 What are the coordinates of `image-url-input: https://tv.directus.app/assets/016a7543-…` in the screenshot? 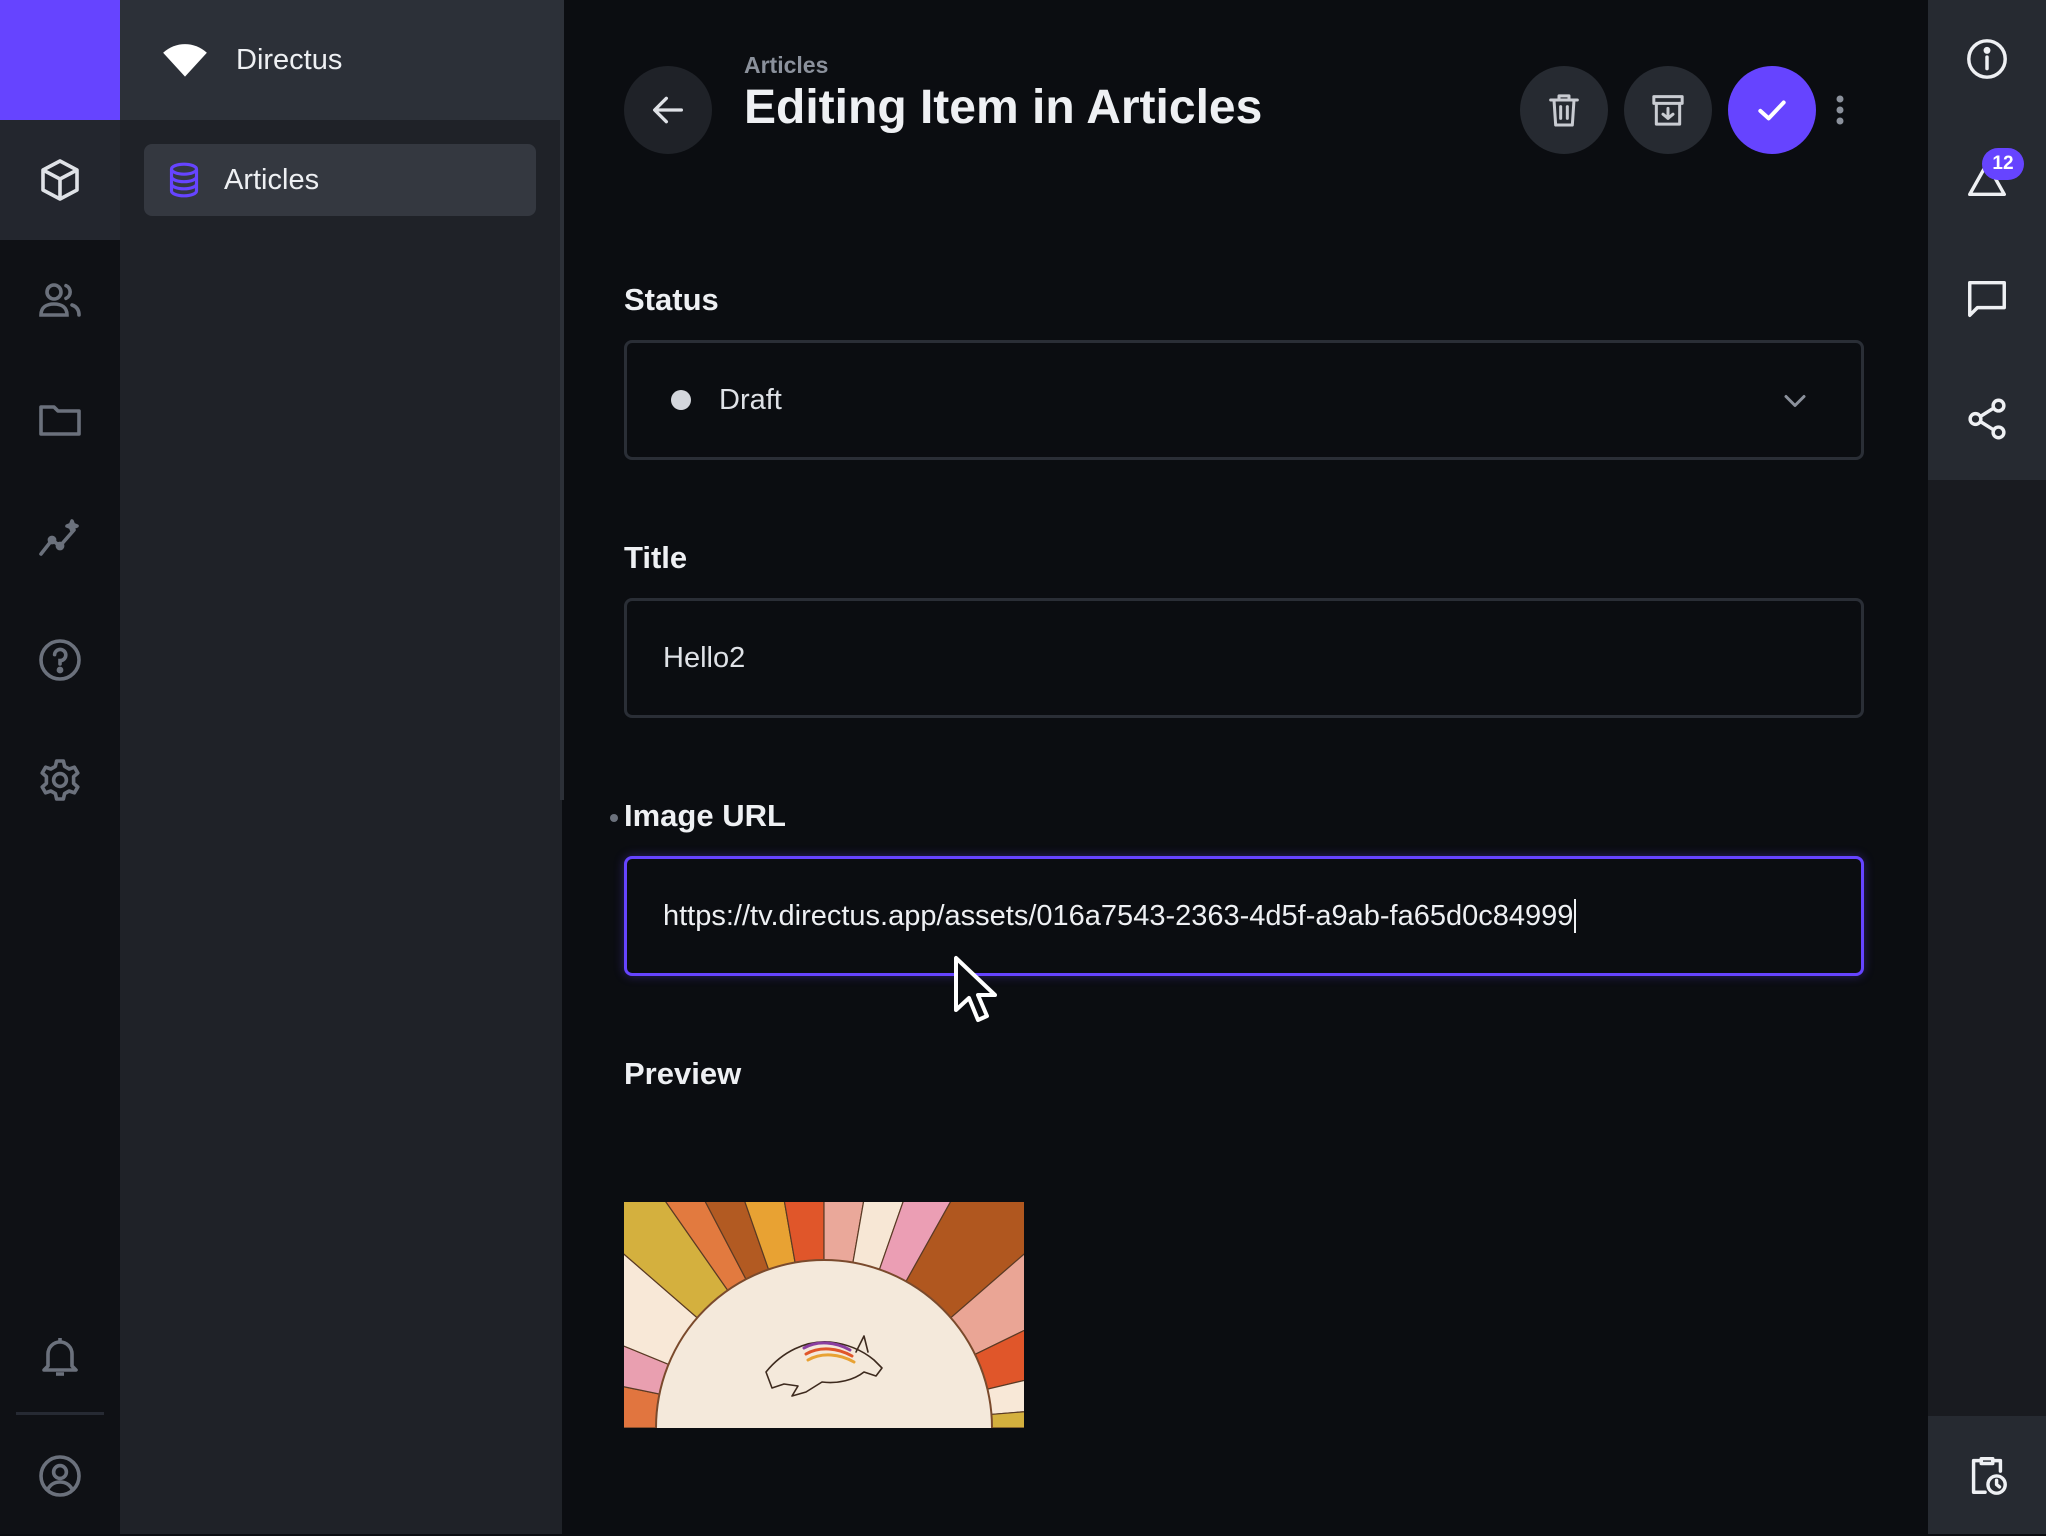 It's located at (1244, 916).